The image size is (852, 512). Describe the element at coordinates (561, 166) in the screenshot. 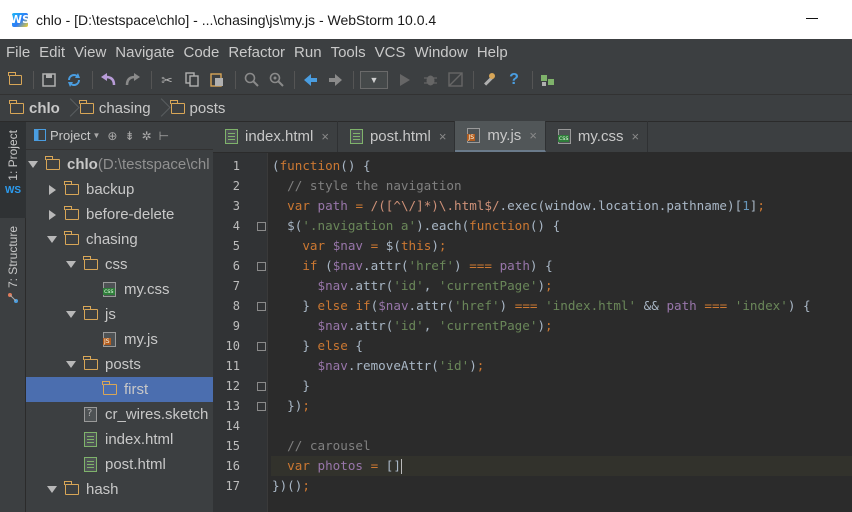

I see `code-line: (function() {` at that location.